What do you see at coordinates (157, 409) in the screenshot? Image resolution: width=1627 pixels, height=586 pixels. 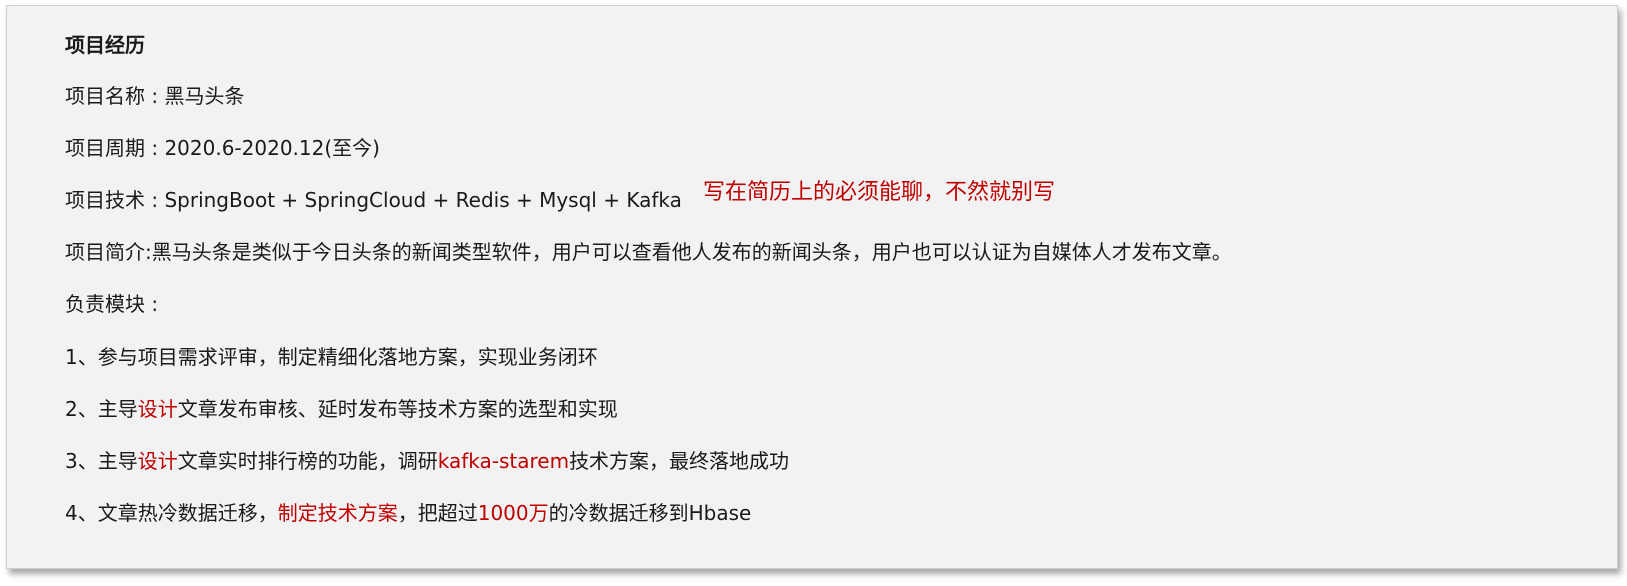 I see `module-2-highlight: 设计` at bounding box center [157, 409].